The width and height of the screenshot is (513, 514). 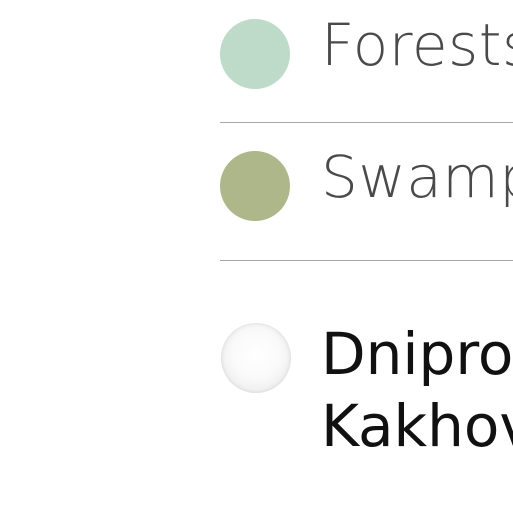 I want to click on legend-label-swamp: Swamp, so click(x=417, y=177).